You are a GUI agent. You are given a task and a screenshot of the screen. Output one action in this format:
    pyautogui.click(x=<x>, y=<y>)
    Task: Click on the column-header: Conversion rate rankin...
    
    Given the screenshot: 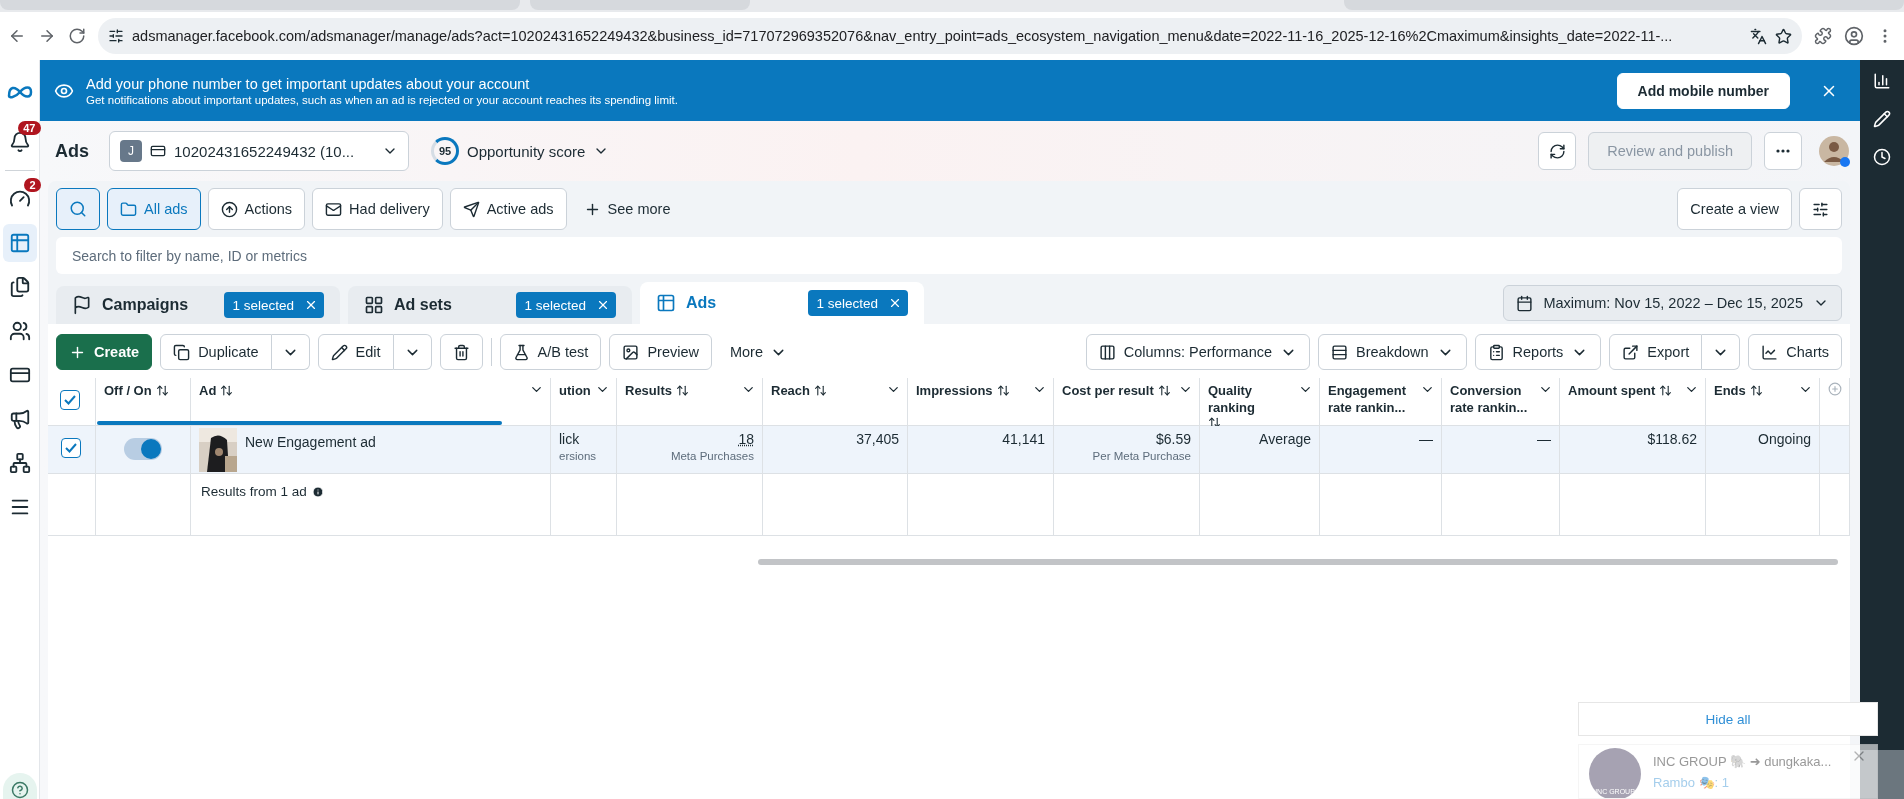 What is the action you would take?
    pyautogui.click(x=1501, y=402)
    